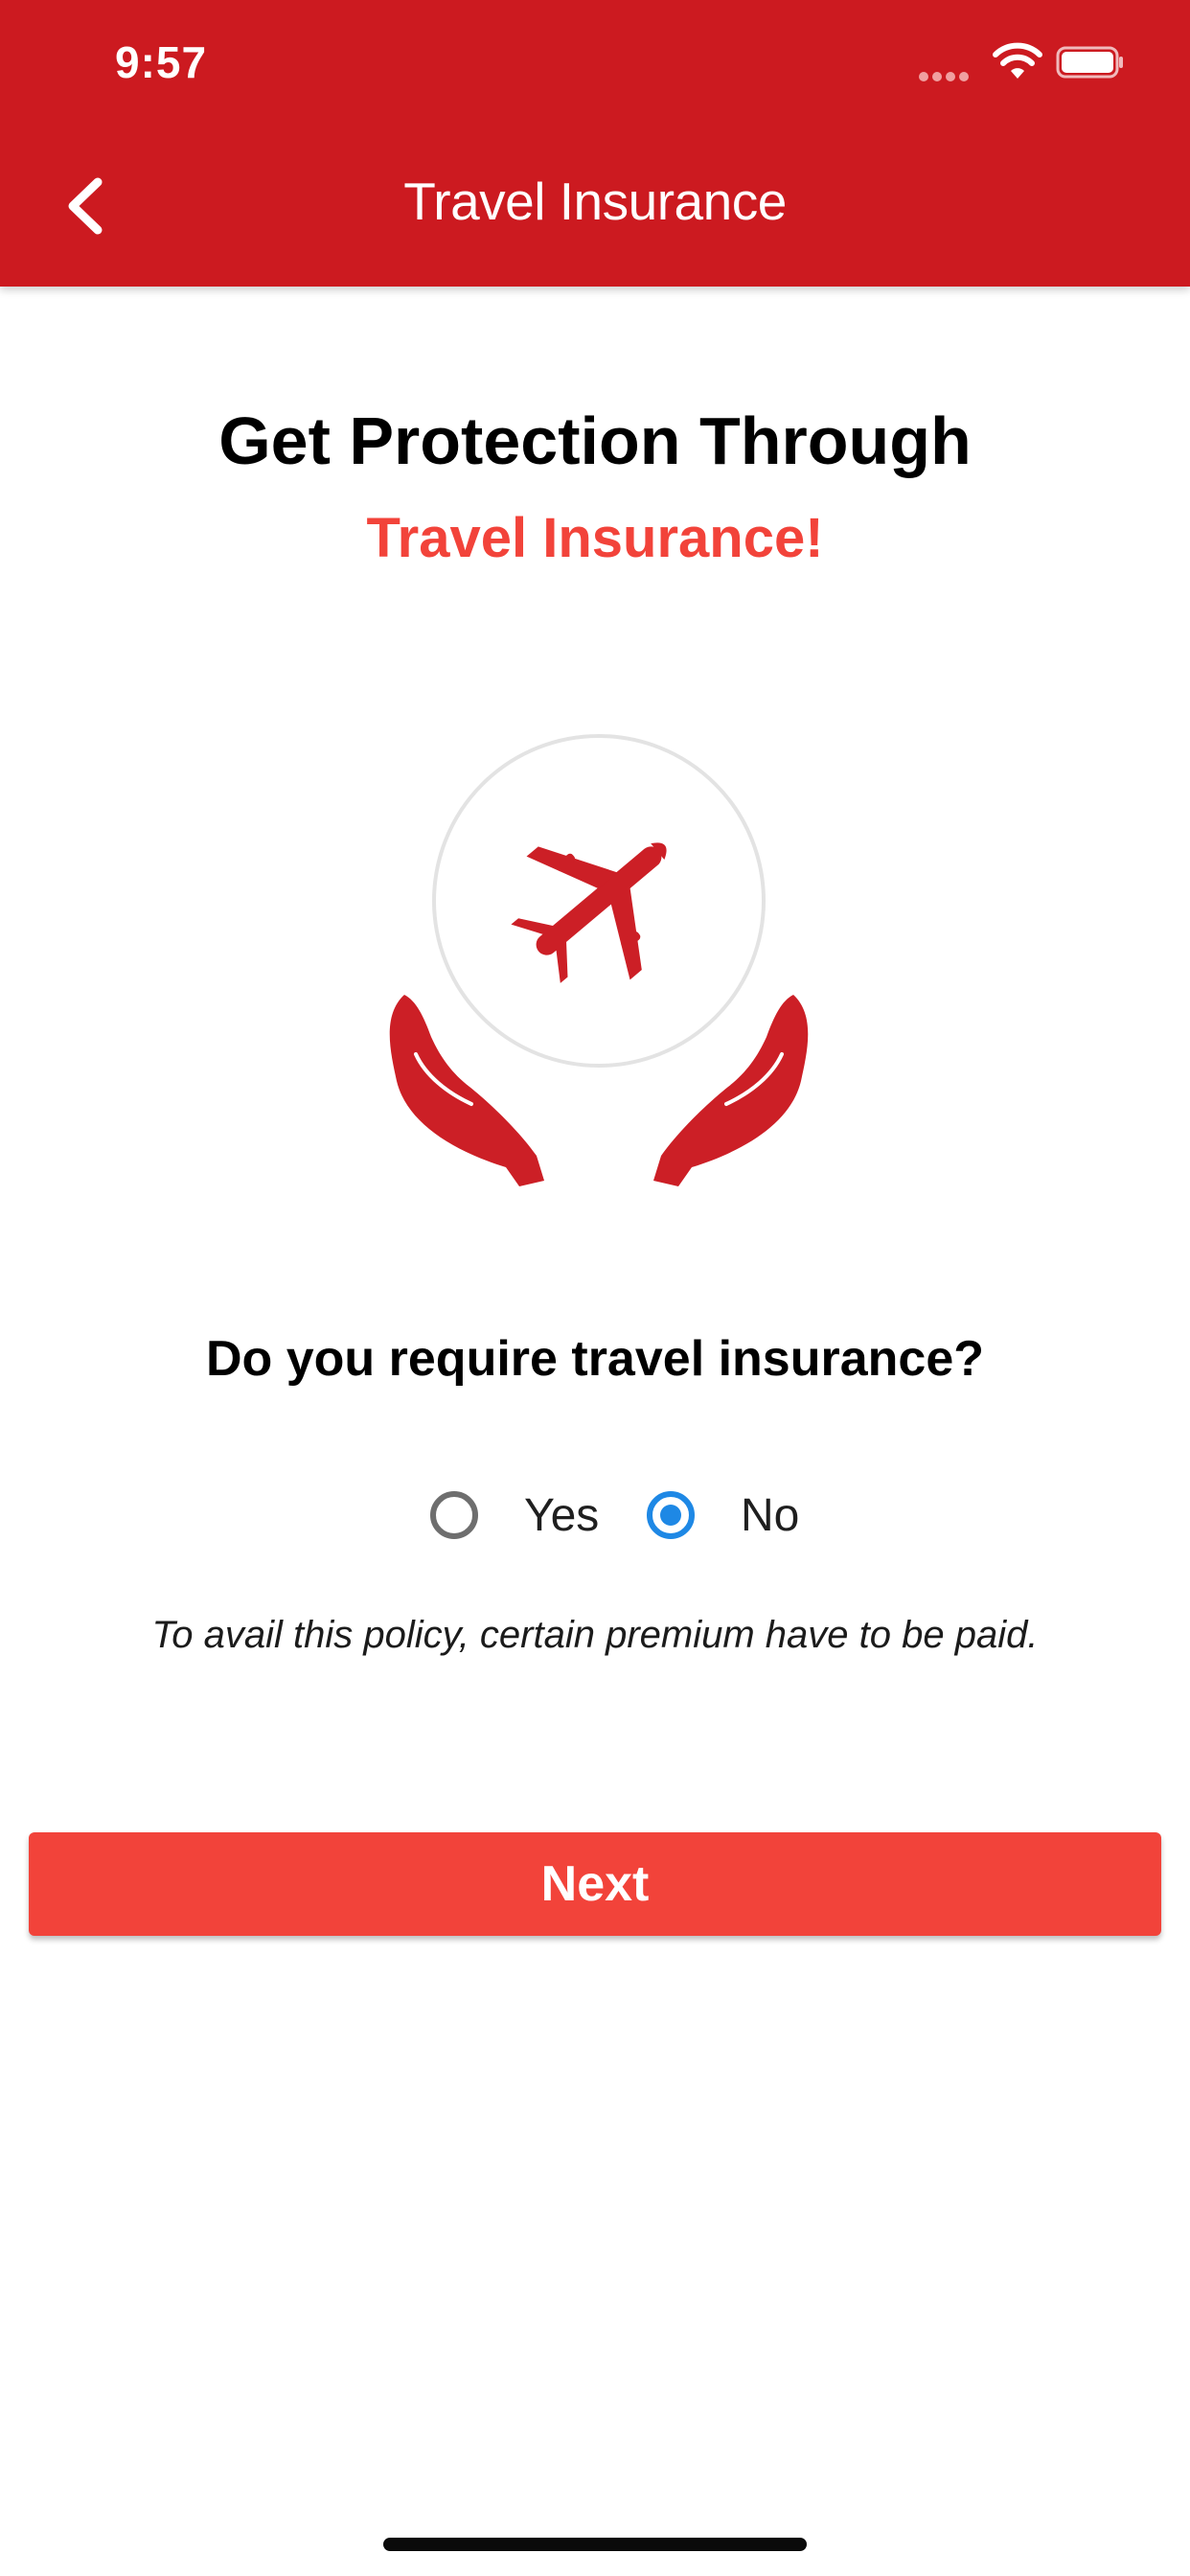  I want to click on signal-dots-icon, so click(944, 76).